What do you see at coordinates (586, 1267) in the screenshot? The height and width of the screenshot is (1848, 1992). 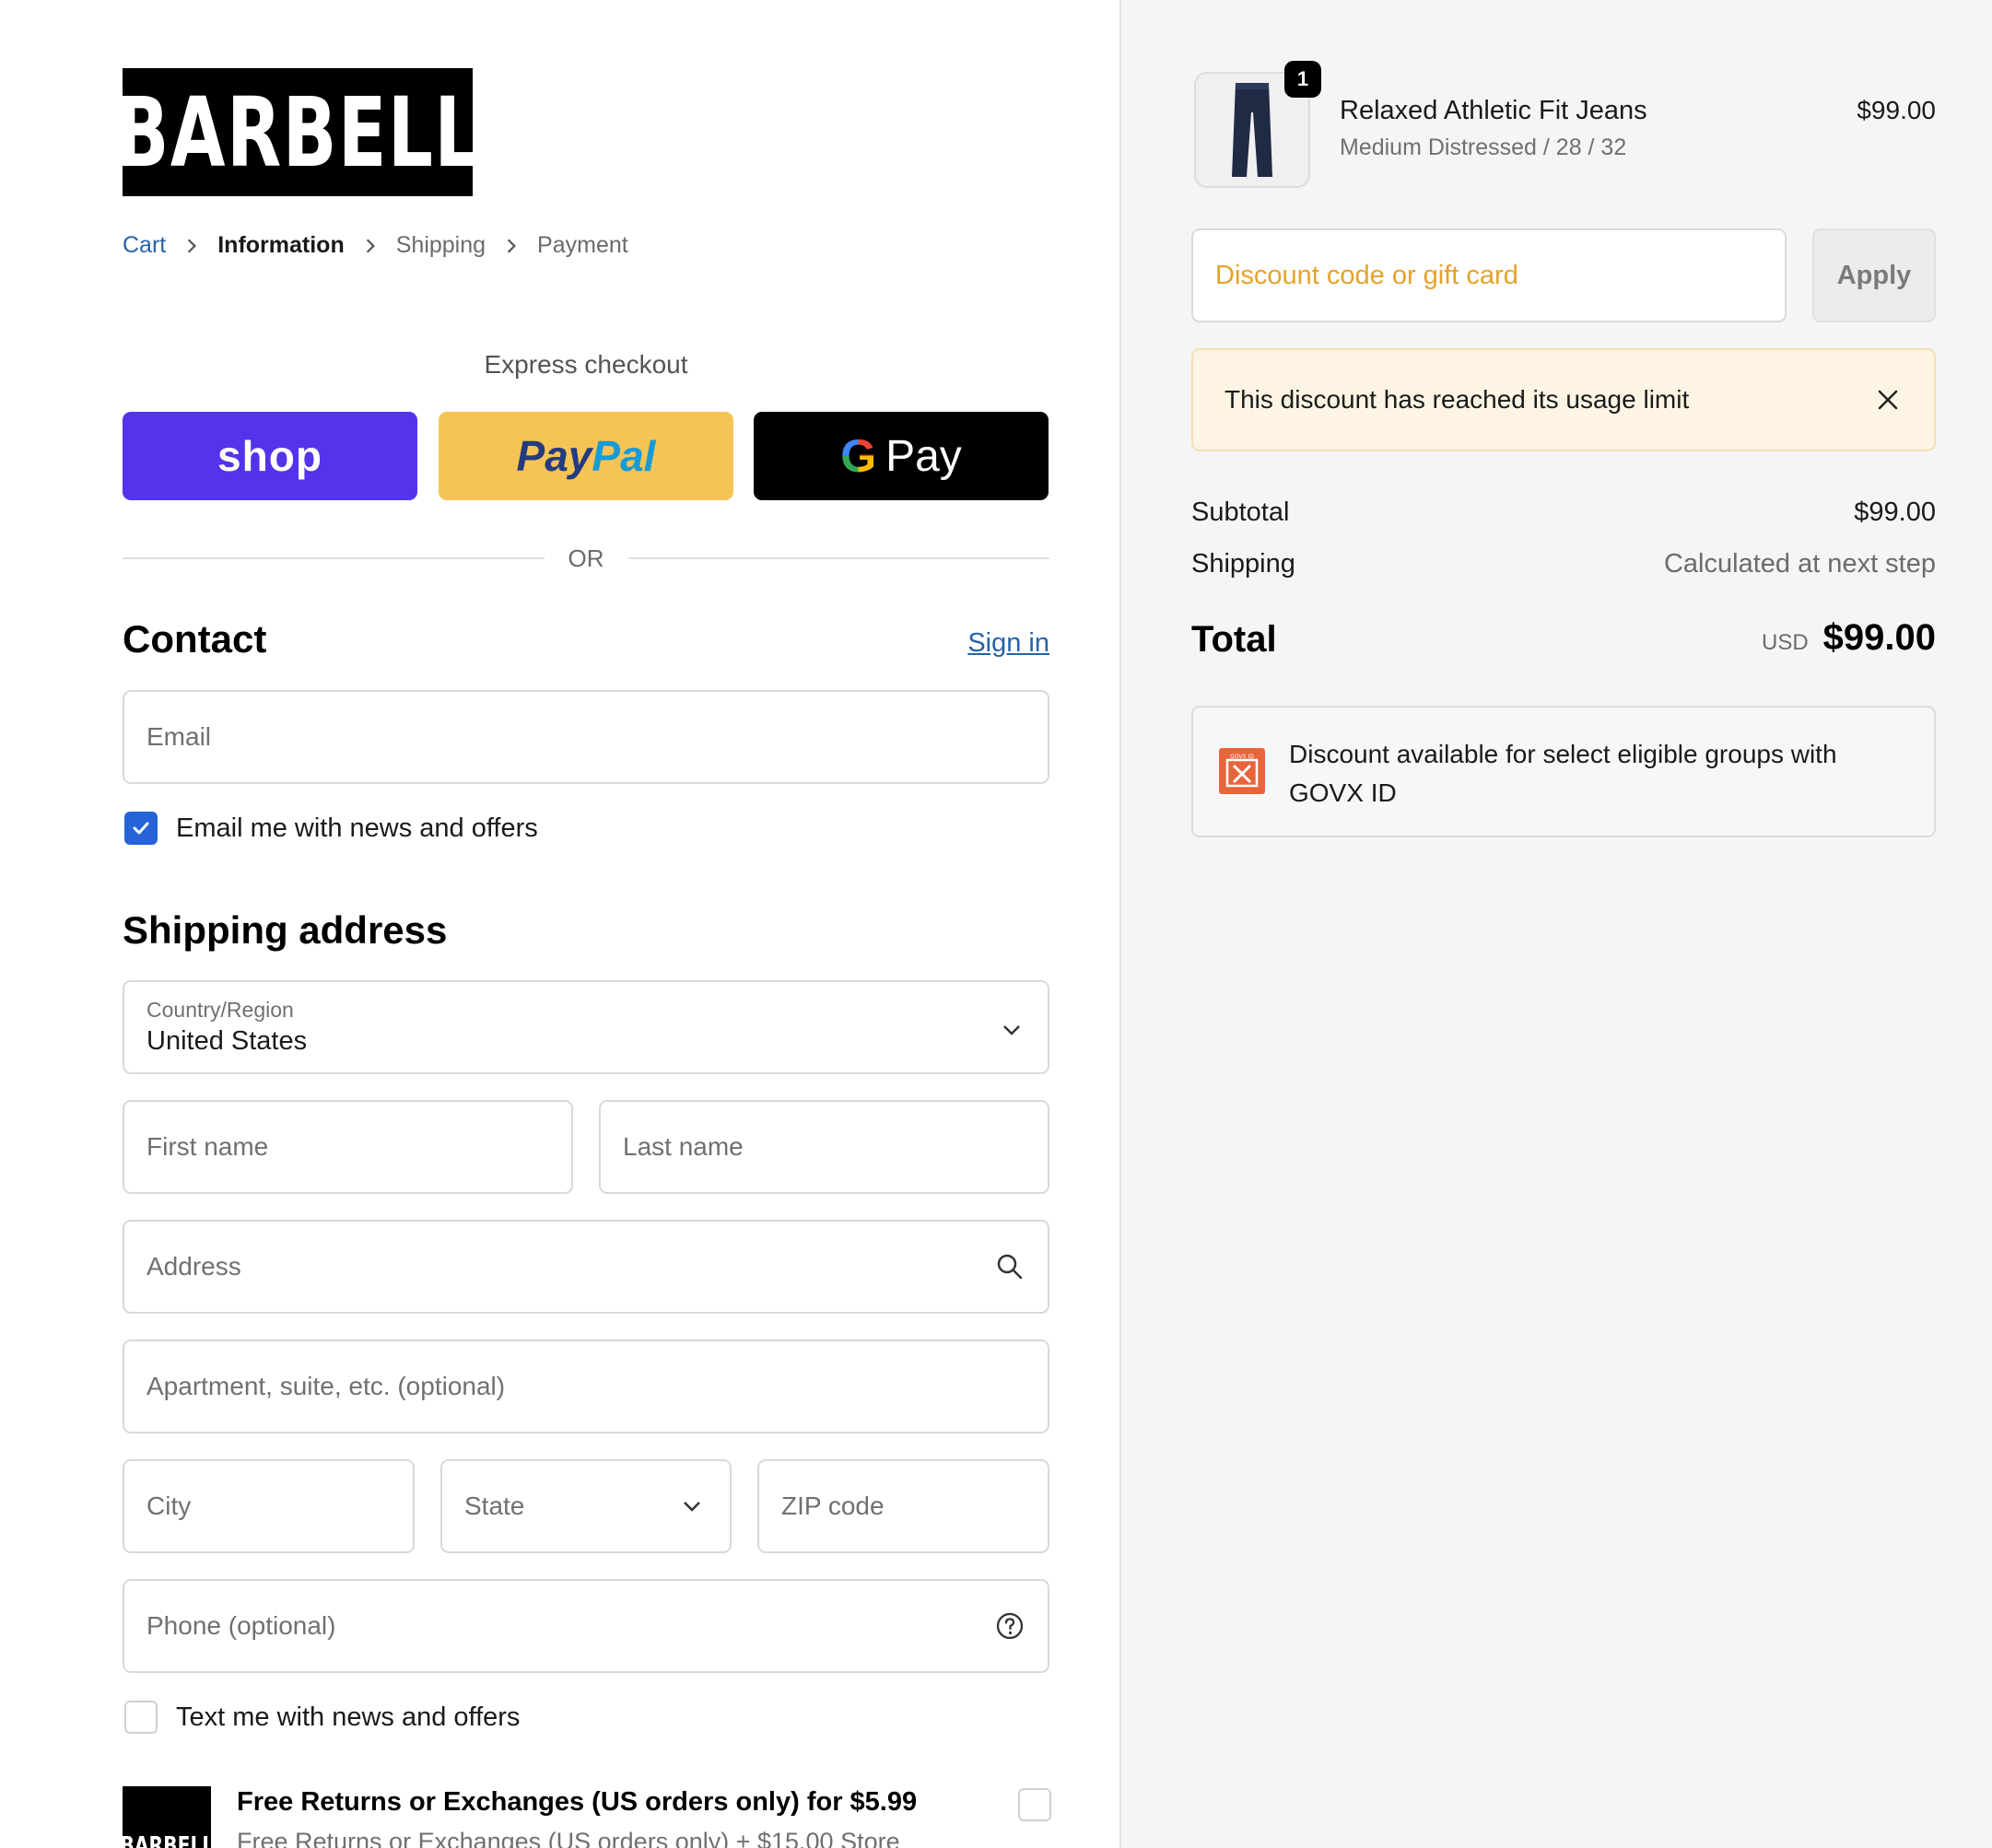 I see `address-field: Address` at bounding box center [586, 1267].